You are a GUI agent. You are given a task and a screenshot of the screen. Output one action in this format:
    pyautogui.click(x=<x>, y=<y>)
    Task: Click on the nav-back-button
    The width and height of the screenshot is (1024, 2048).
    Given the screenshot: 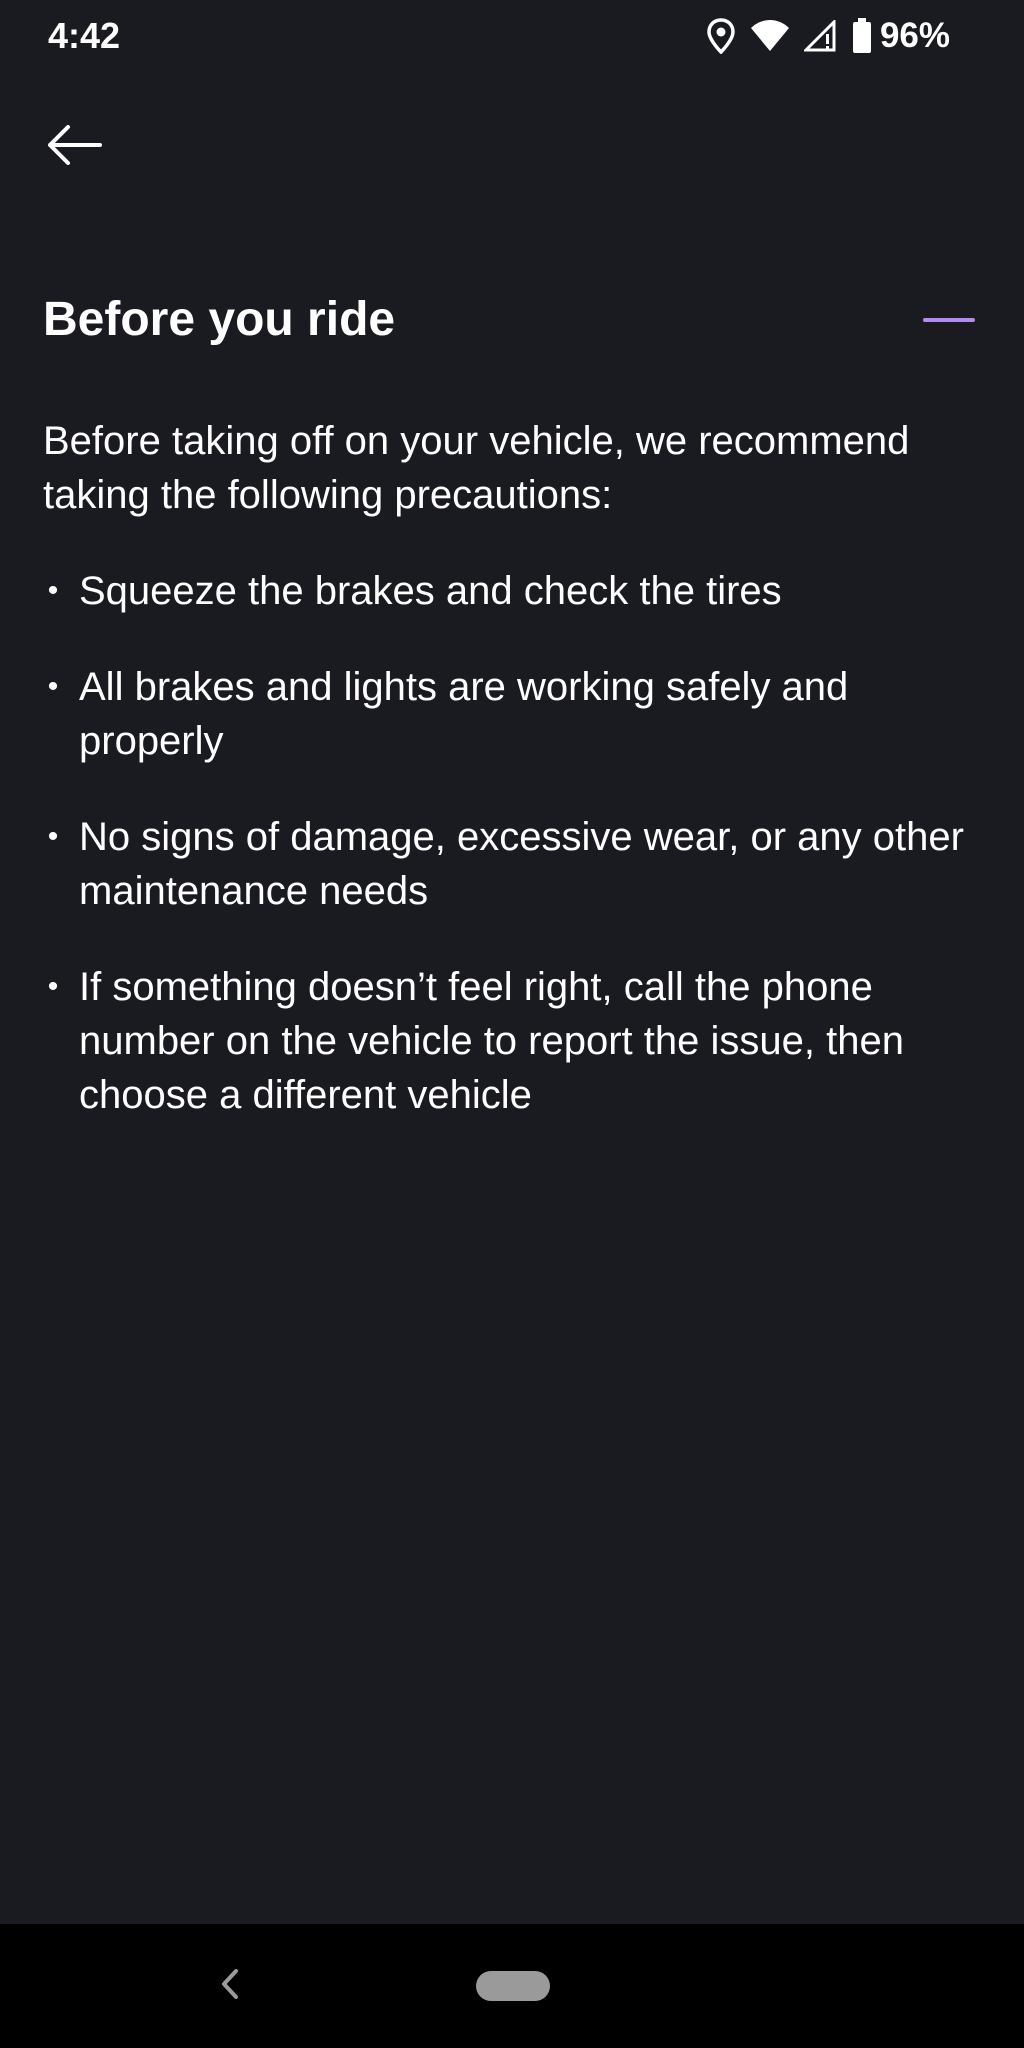 What is the action you would take?
    pyautogui.click(x=230, y=1986)
    